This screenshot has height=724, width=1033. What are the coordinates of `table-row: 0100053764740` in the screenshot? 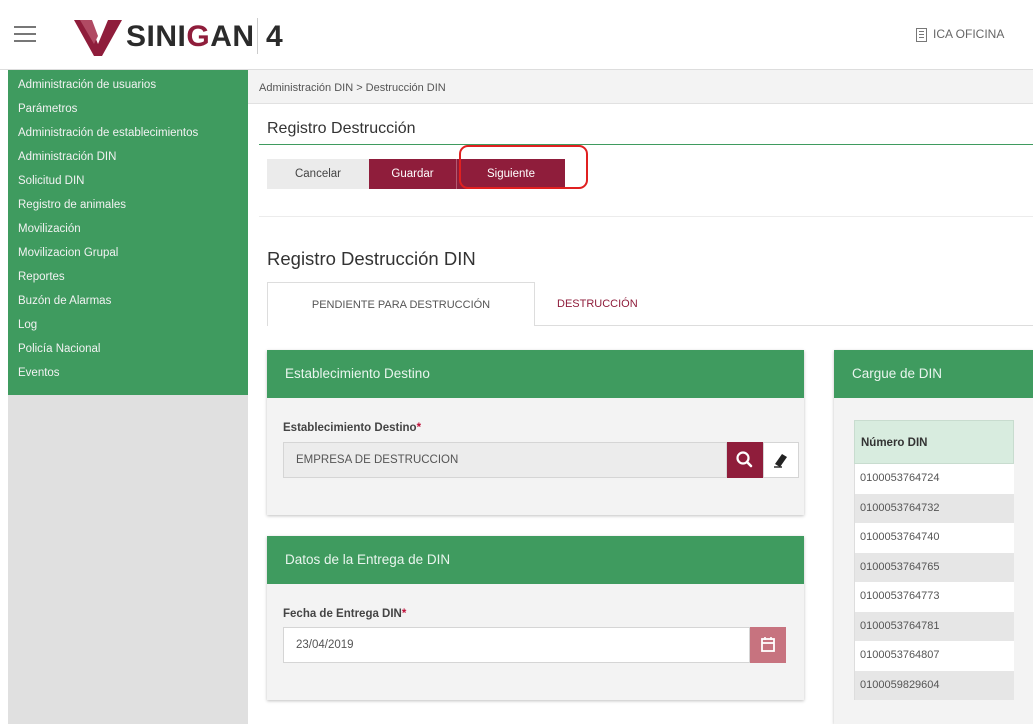 It's located at (934, 538).